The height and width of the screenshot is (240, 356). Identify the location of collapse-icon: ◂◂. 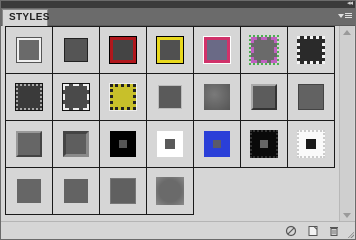
(350, 4).